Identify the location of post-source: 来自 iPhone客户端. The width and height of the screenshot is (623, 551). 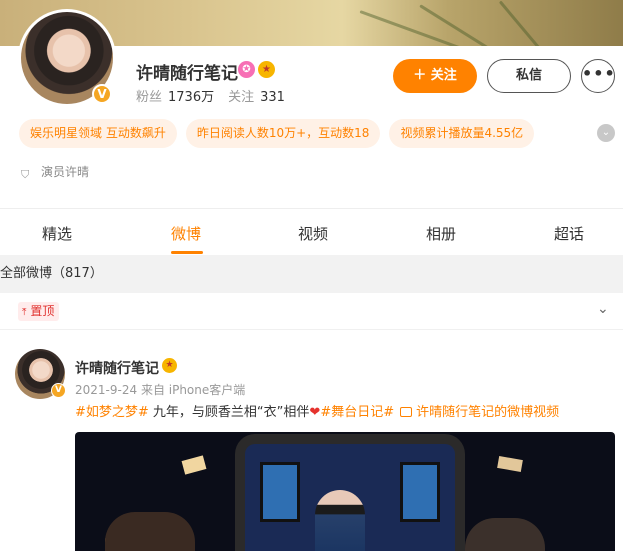
(193, 390).